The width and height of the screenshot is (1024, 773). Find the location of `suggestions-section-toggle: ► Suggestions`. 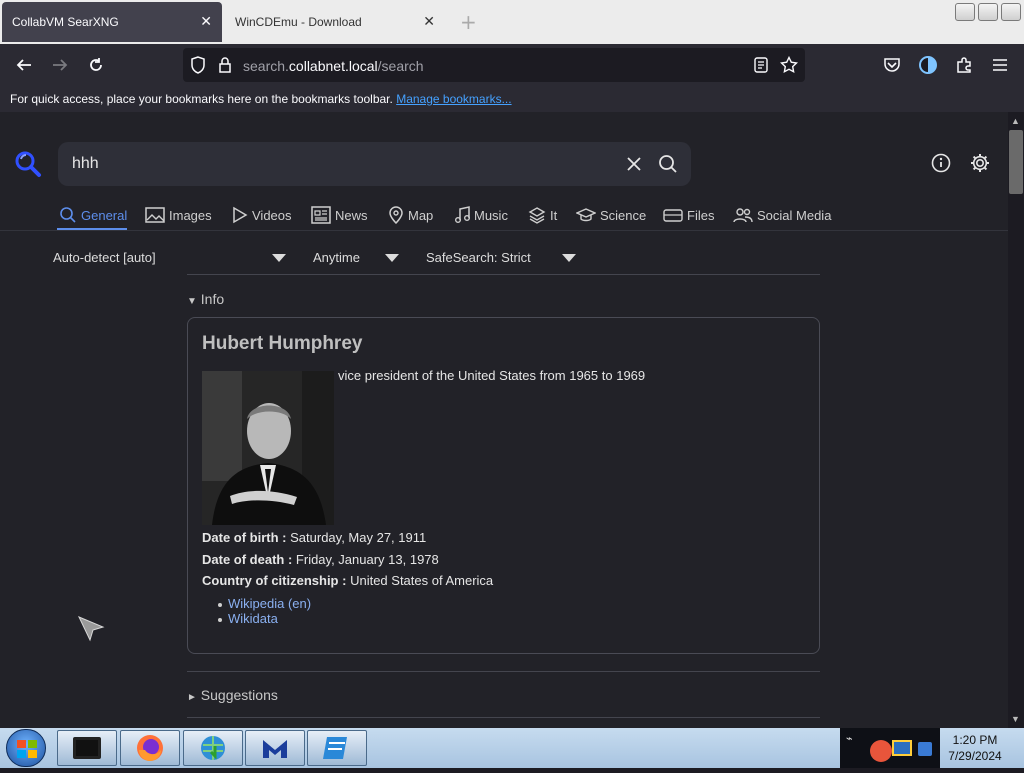

suggestions-section-toggle: ► Suggestions is located at coordinates (232, 695).